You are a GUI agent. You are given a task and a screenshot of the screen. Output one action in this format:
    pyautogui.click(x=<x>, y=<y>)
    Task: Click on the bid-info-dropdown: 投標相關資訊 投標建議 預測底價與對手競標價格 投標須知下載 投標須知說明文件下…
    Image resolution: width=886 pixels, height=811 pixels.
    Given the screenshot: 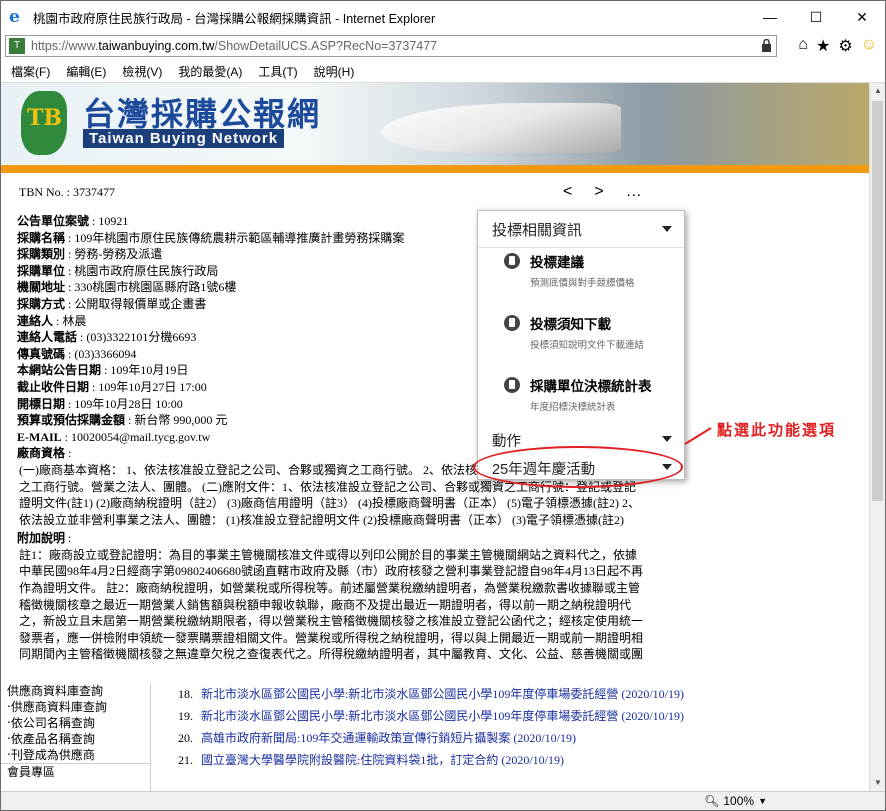 What is the action you would take?
    pyautogui.click(x=581, y=345)
    